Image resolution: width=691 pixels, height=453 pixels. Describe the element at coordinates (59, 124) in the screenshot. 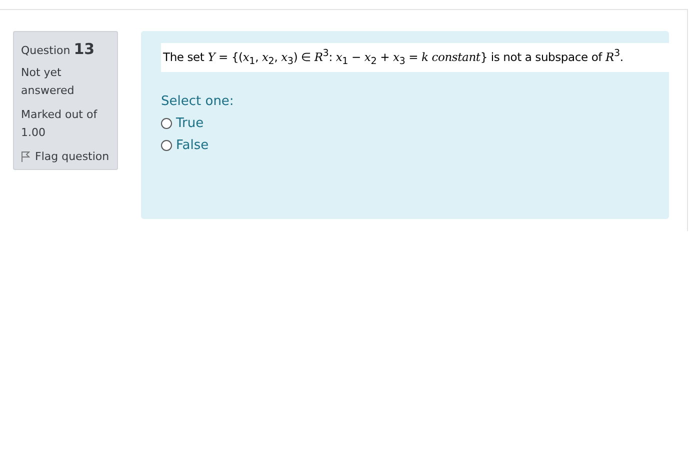

I see `question-marks: Marked out of 1.00` at that location.